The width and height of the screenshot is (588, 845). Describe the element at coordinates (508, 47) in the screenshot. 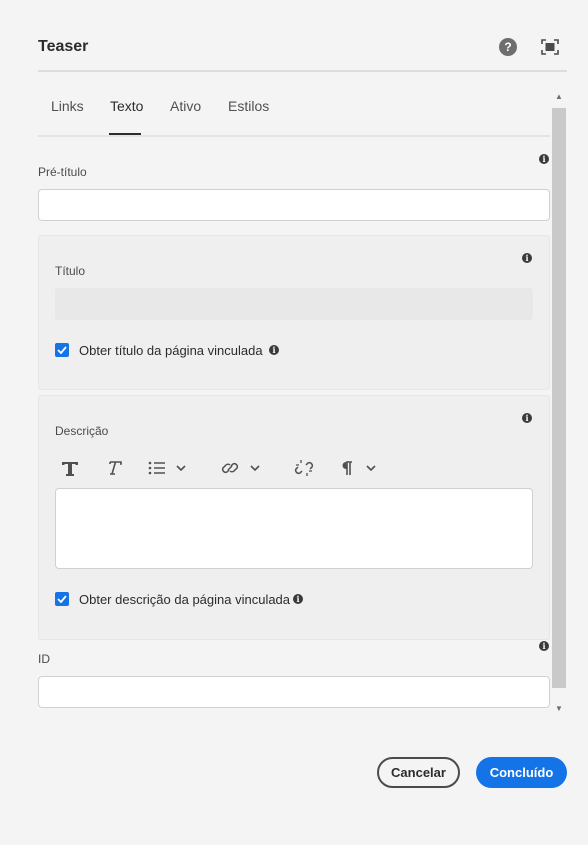

I see `help-icon: ?` at that location.